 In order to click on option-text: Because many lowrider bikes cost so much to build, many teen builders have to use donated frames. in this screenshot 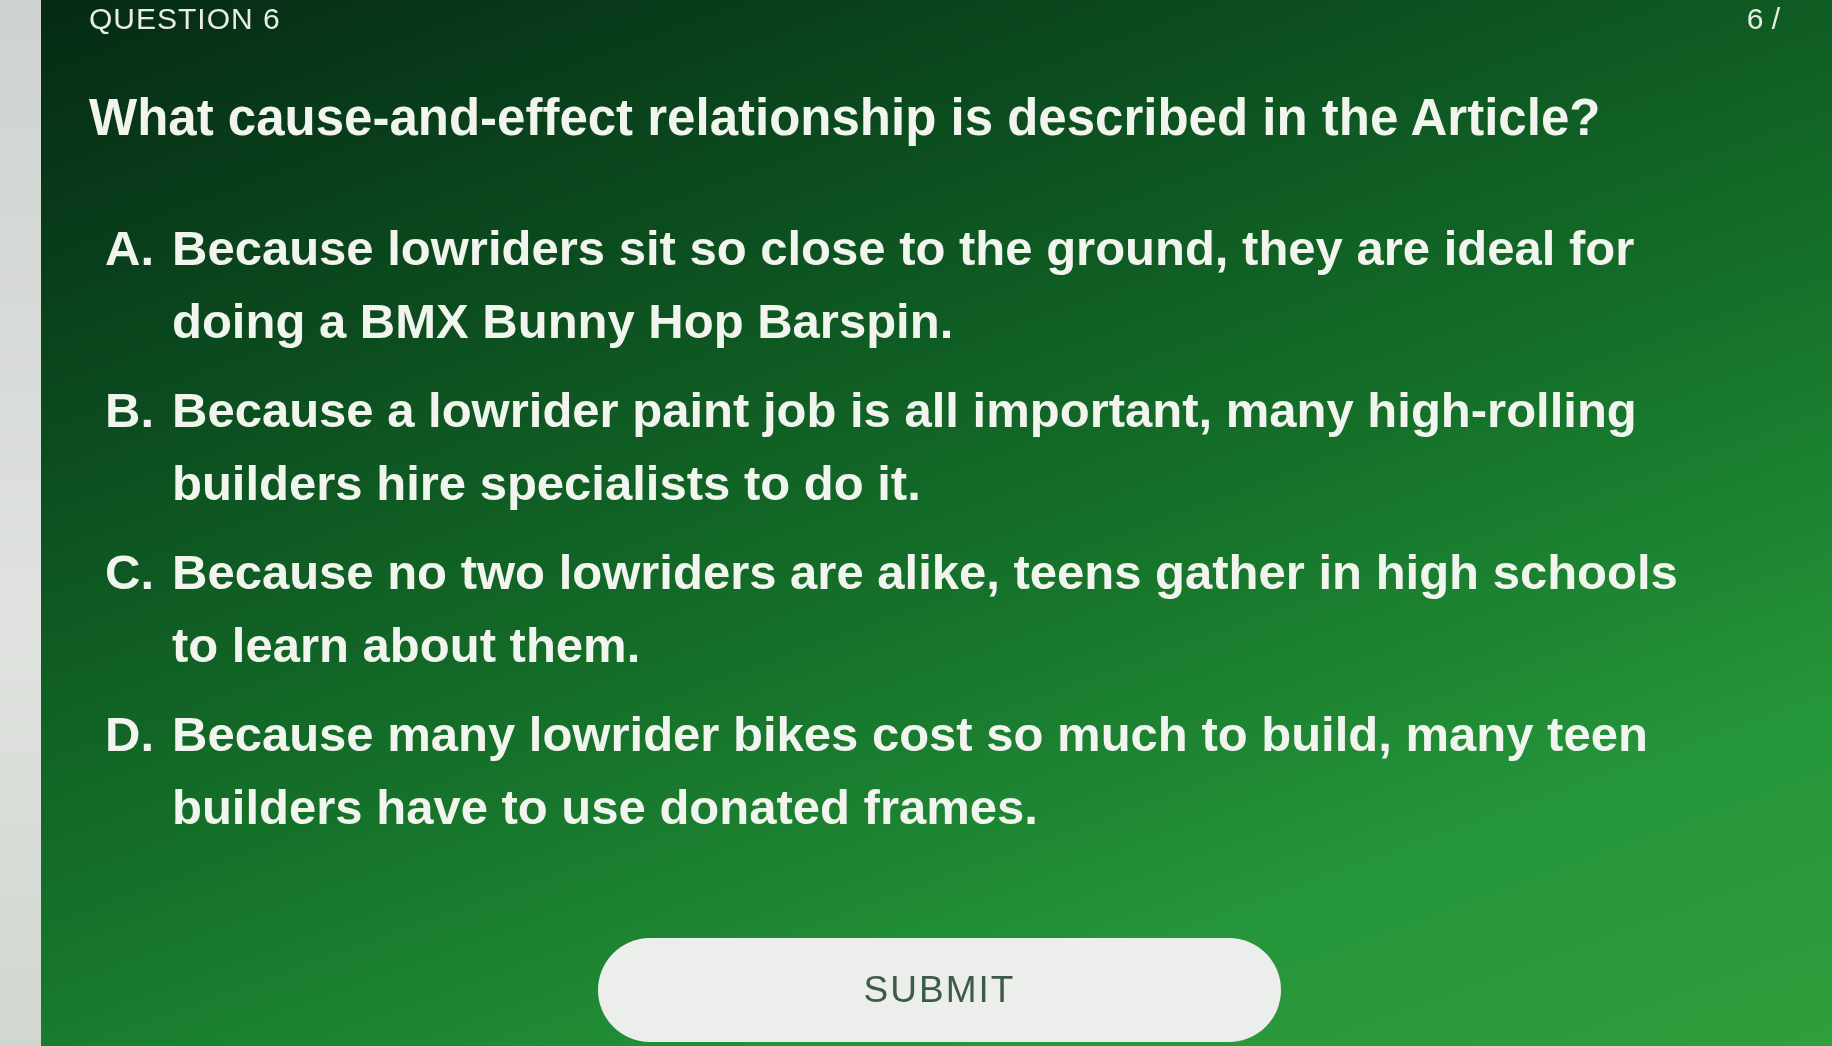, I will do `click(910, 771)`.